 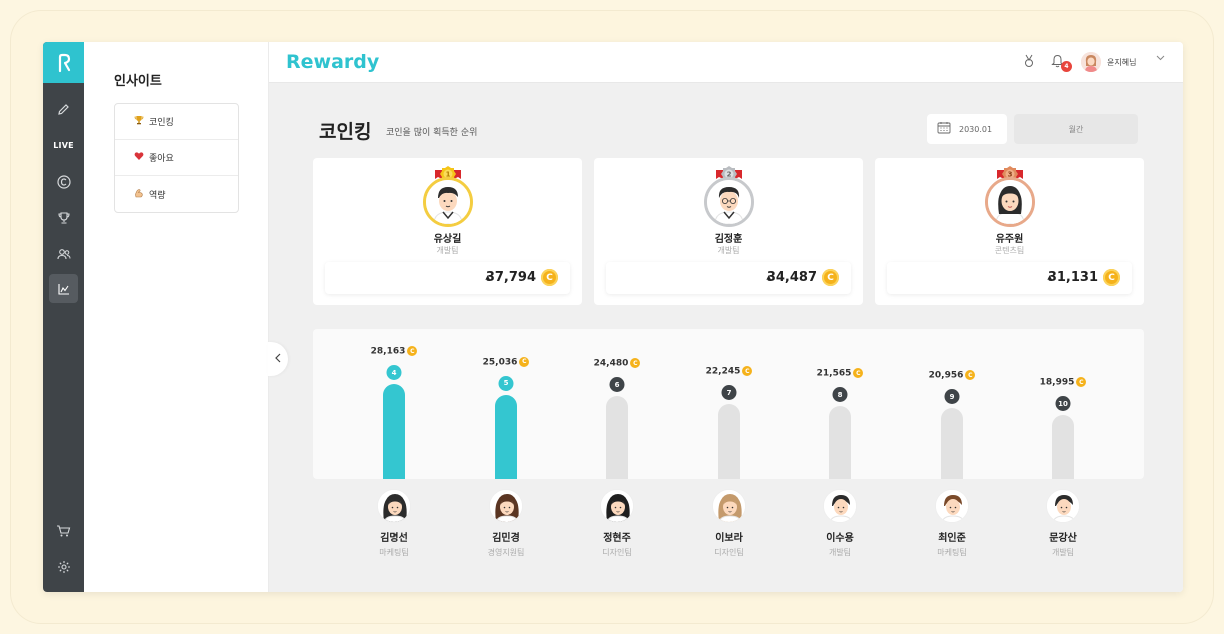 What do you see at coordinates (63, 288) in the screenshot?
I see `chart-icon` at bounding box center [63, 288].